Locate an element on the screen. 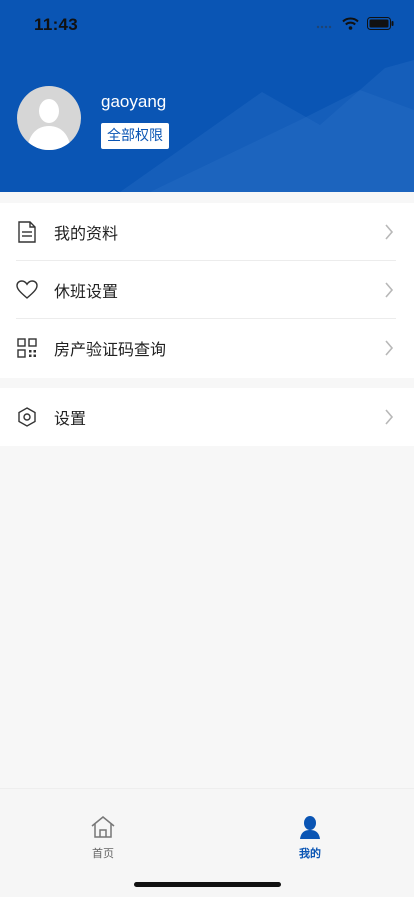 The width and height of the screenshot is (414, 897). home-indicator is located at coordinates (207, 884).